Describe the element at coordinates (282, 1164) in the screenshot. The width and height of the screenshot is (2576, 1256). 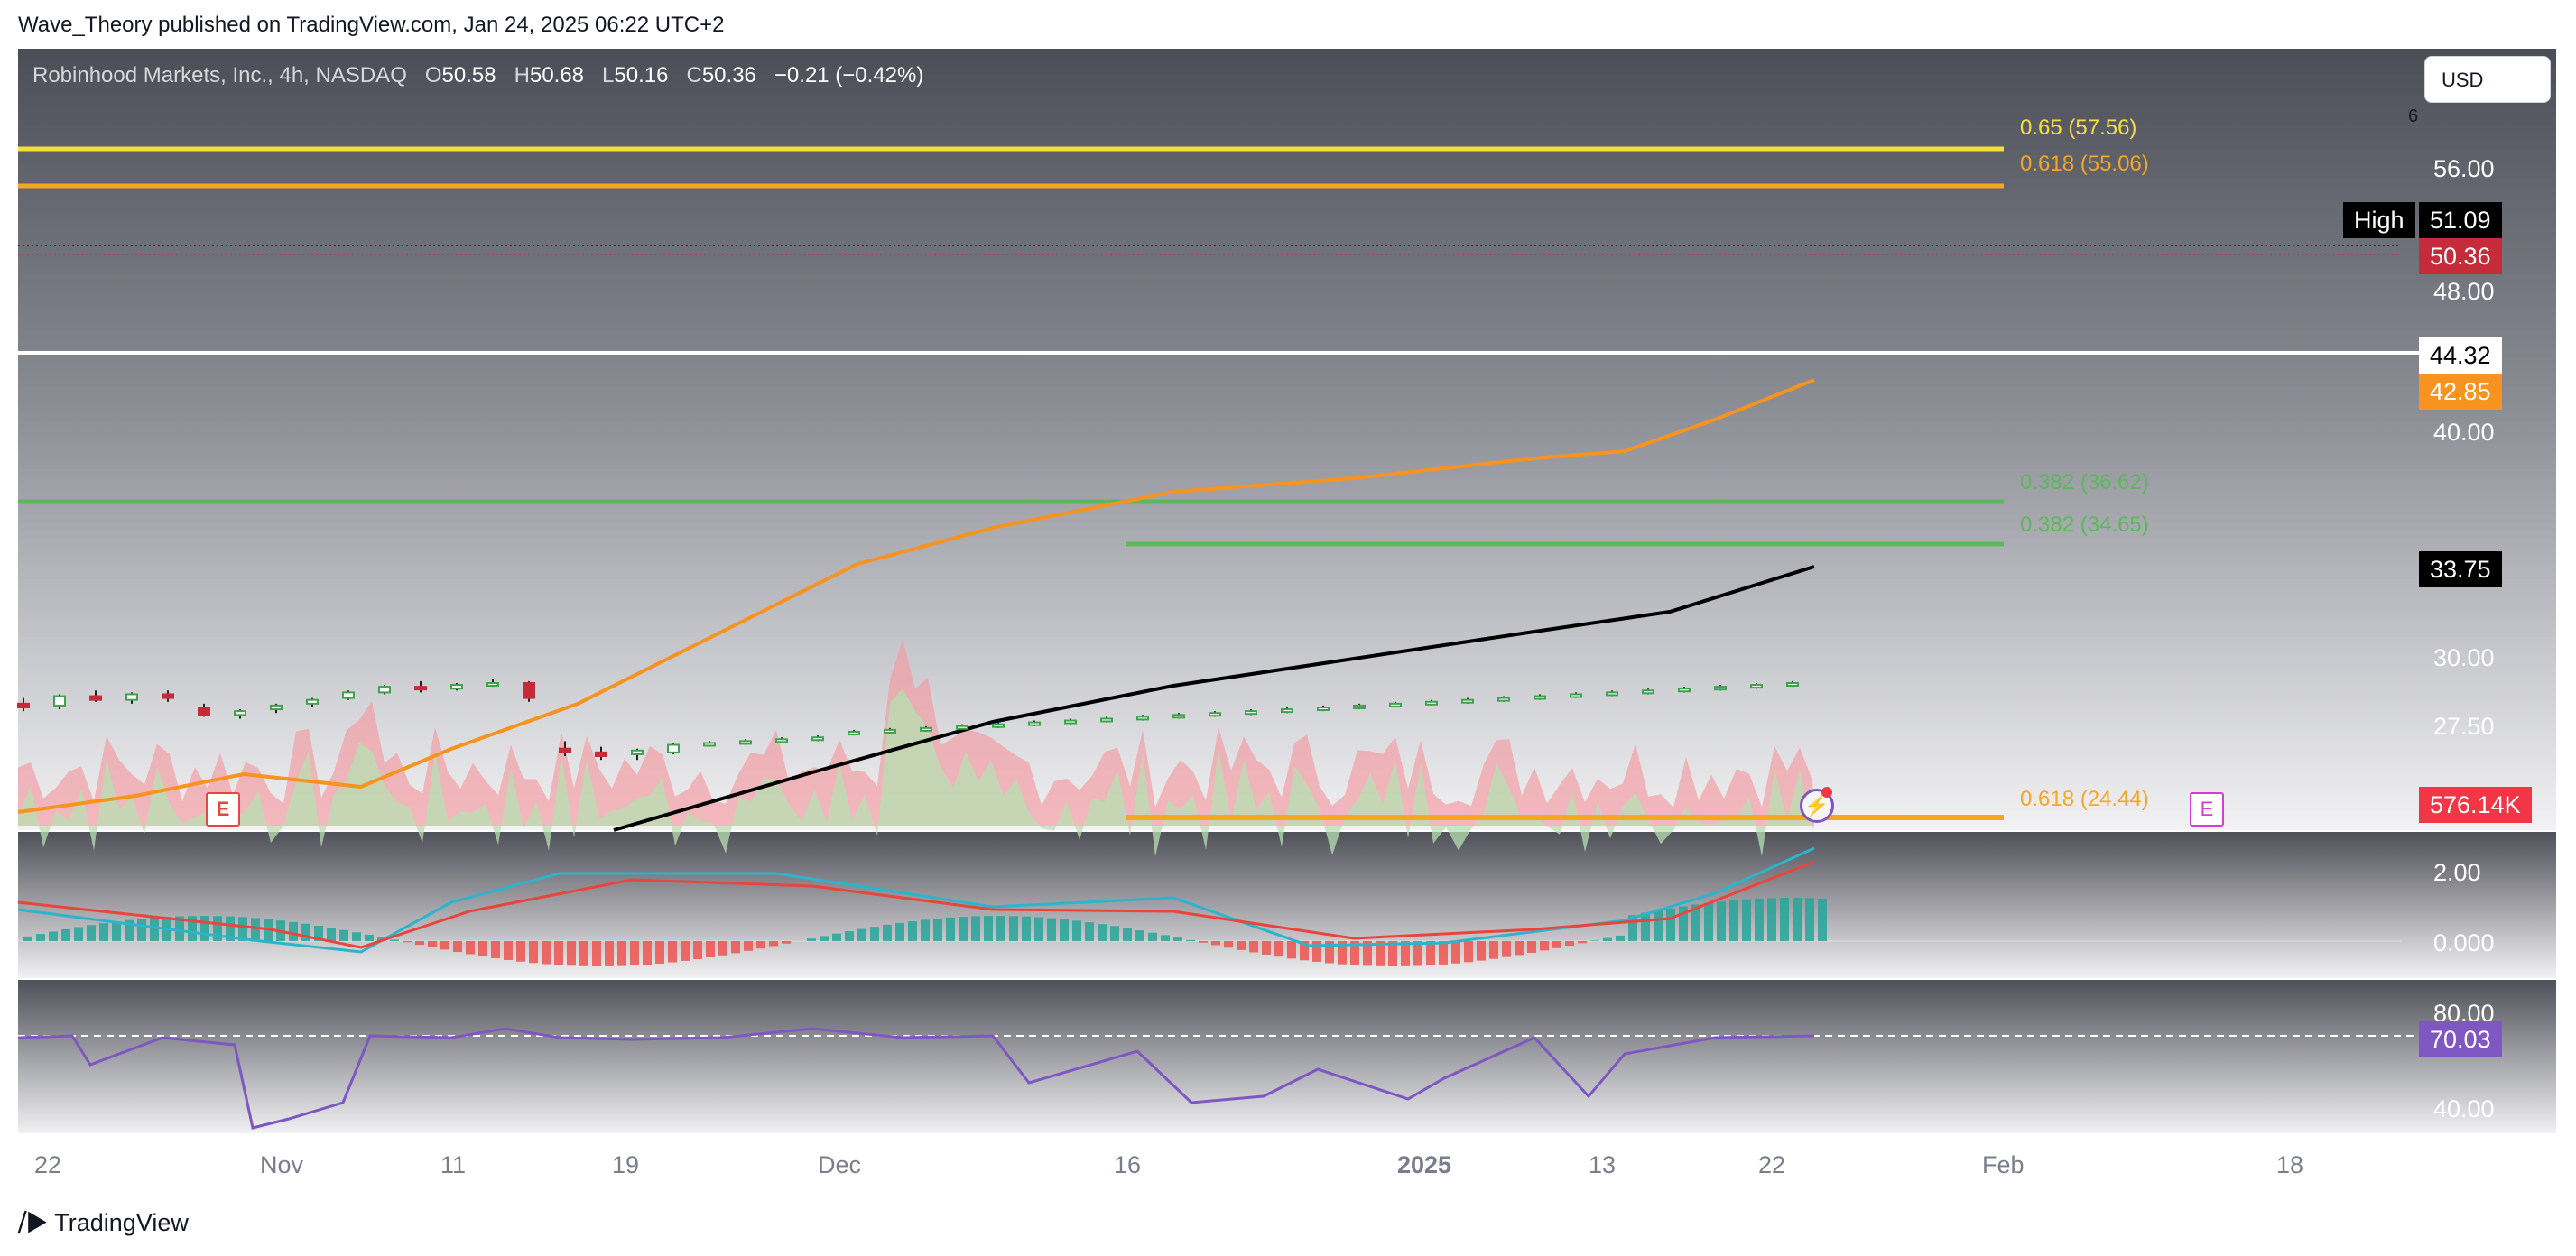
I see `time-label-nov: Nov` at that location.